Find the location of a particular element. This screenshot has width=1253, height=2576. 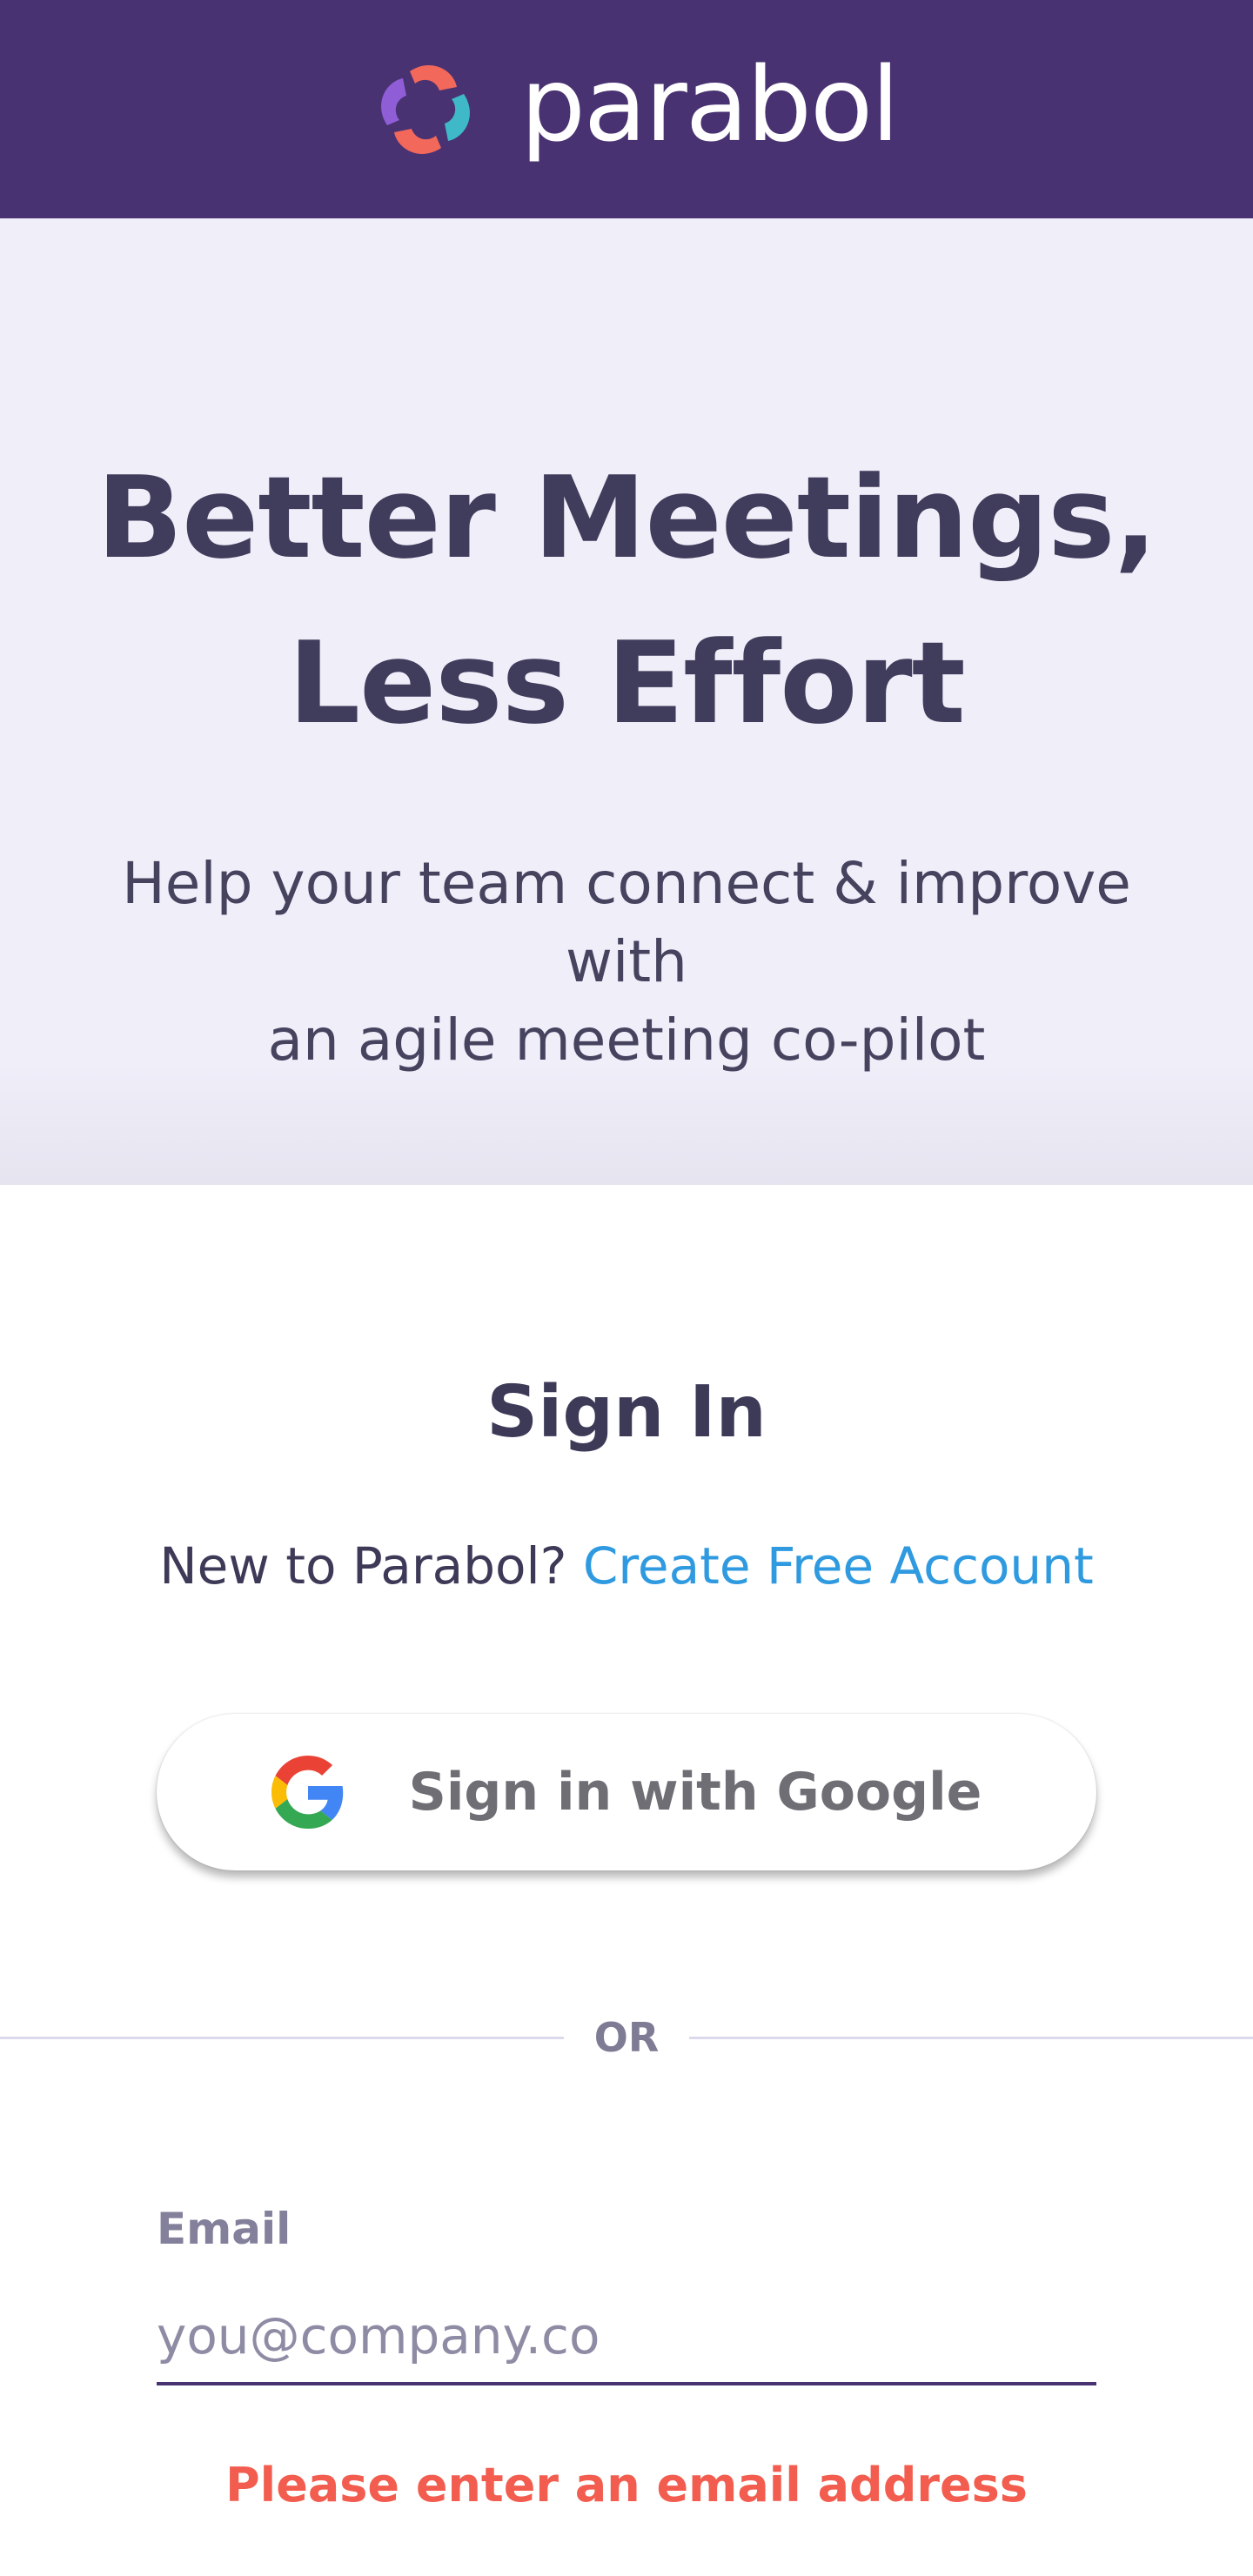

brand: parabol is located at coordinates (632, 104).